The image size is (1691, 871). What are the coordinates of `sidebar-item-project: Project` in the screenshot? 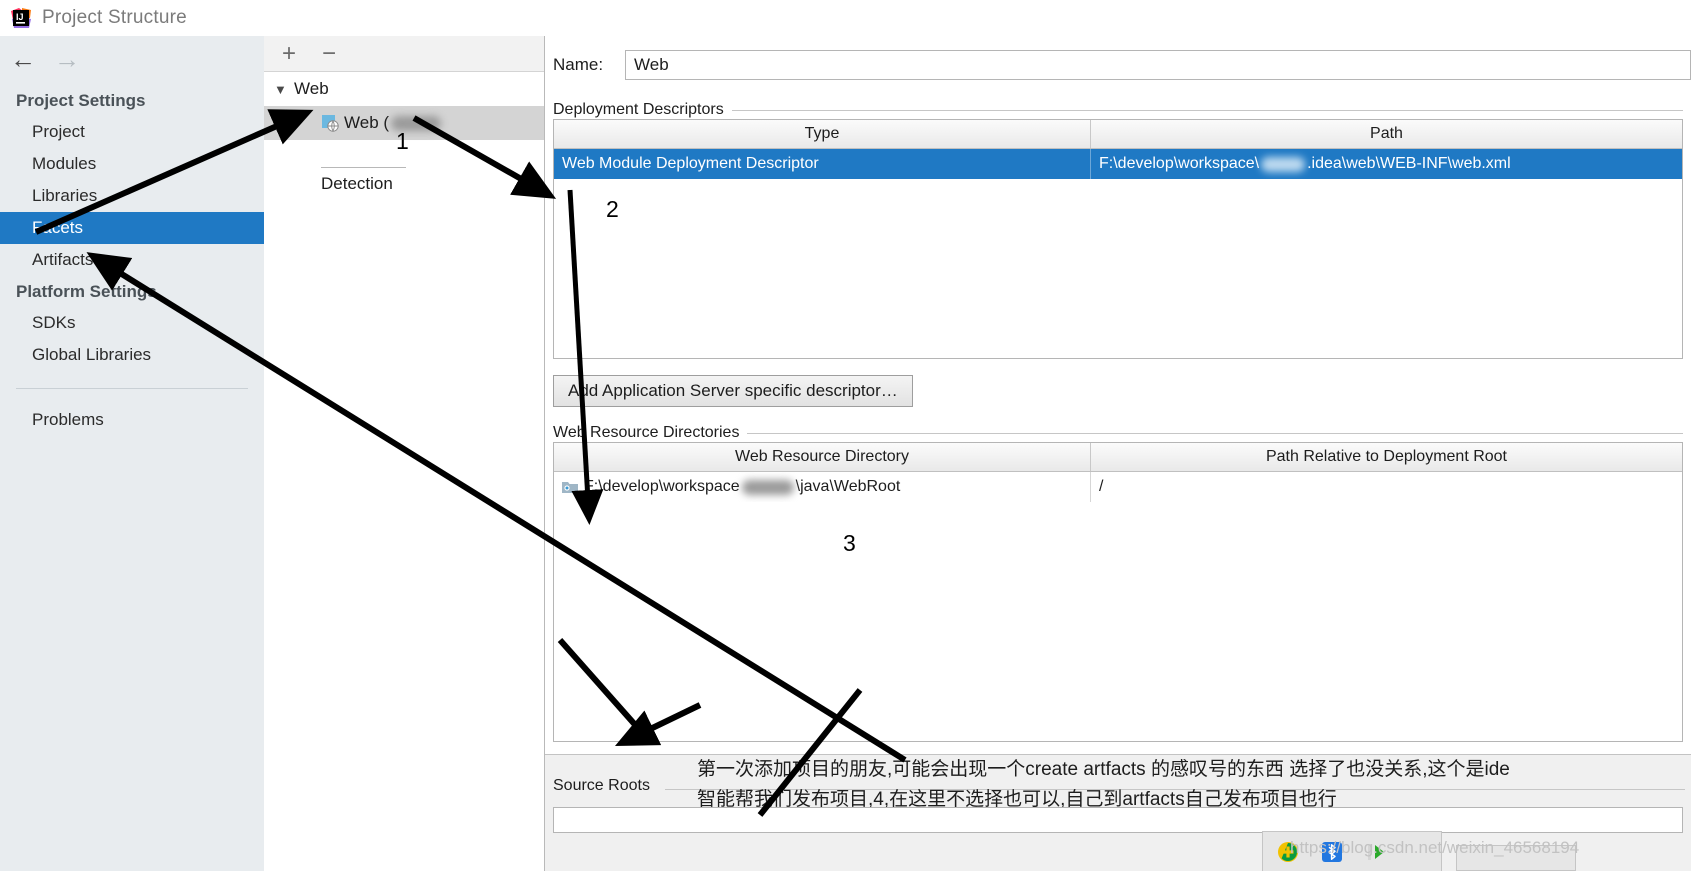 It's located at (132, 132).